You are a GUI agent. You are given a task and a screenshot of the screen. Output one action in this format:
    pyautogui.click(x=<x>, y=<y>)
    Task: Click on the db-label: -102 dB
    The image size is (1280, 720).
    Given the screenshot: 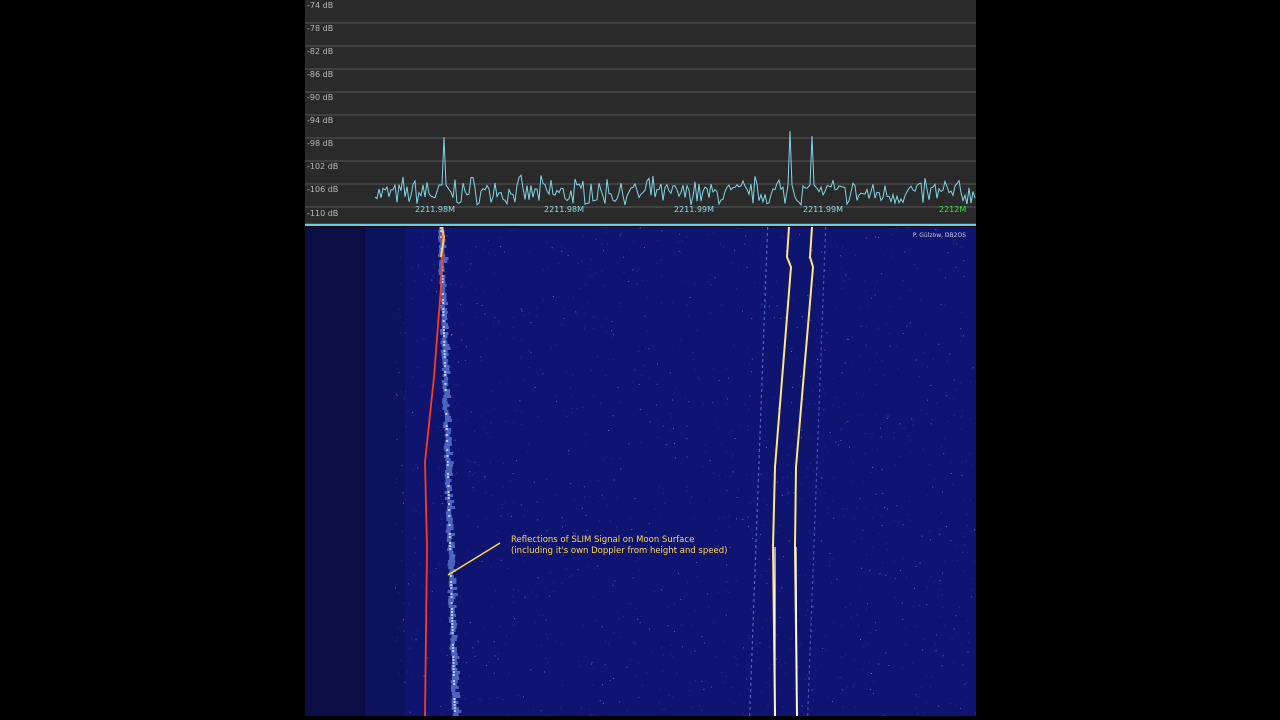 What is the action you would take?
    pyautogui.click(x=323, y=166)
    